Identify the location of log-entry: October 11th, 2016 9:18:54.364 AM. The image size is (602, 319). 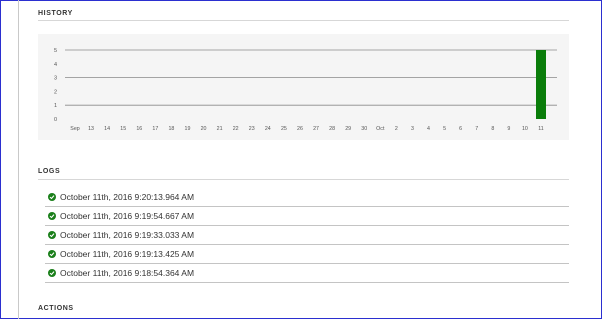
(307, 273).